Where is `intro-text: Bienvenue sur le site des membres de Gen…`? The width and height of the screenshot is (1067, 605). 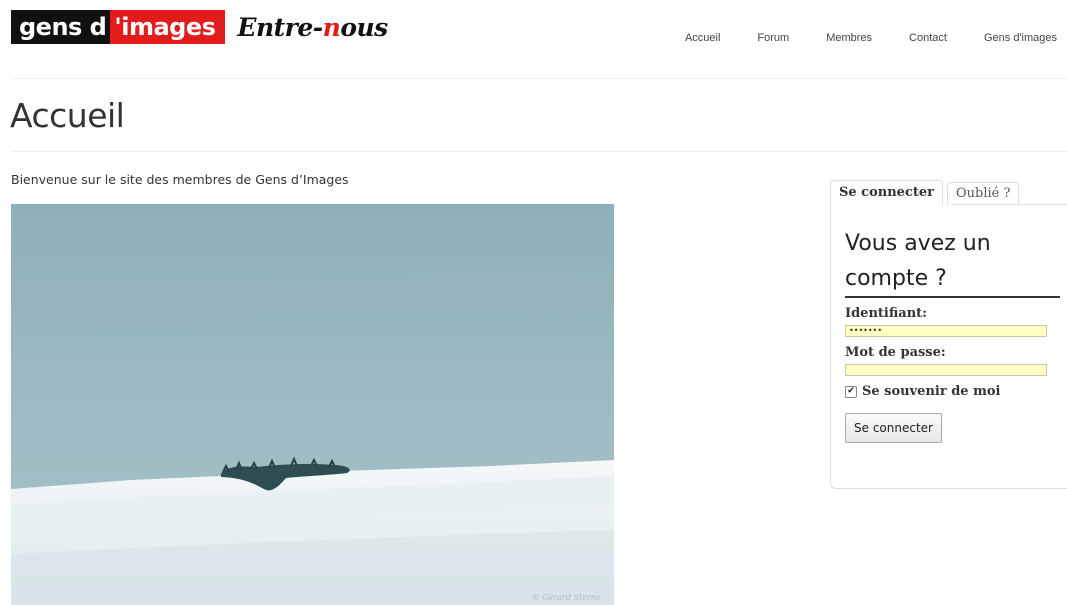
intro-text: Bienvenue sur le site des membres de Gen… is located at coordinates (180, 179).